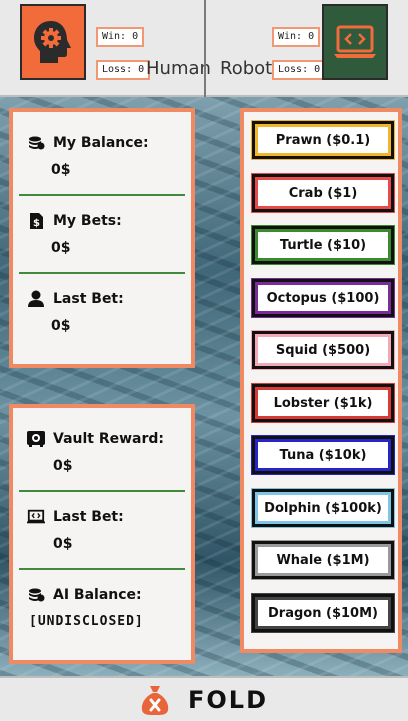 This screenshot has height=721, width=408. I want to click on my-bets-label: My Bets:, so click(87, 221).